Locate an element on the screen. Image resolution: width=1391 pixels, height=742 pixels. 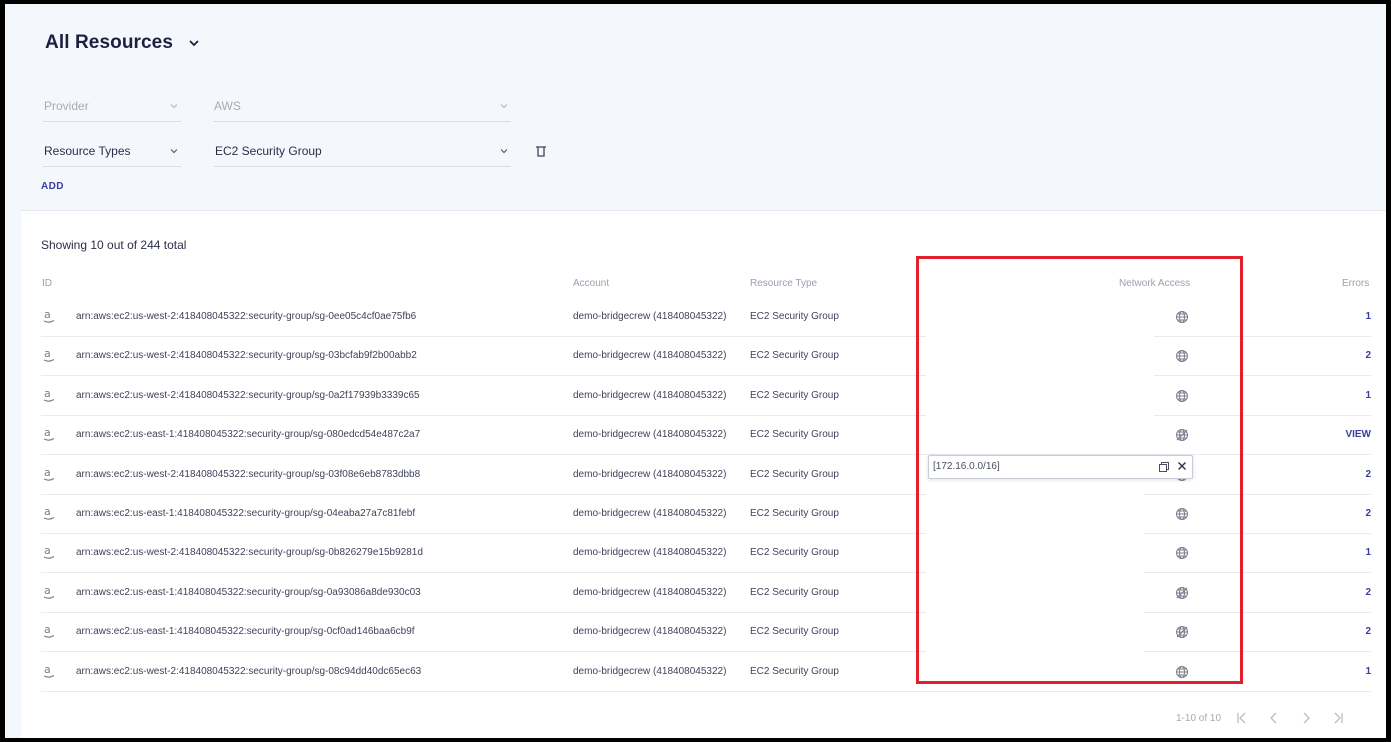
page-header: All Resources is located at coordinates (123, 43).